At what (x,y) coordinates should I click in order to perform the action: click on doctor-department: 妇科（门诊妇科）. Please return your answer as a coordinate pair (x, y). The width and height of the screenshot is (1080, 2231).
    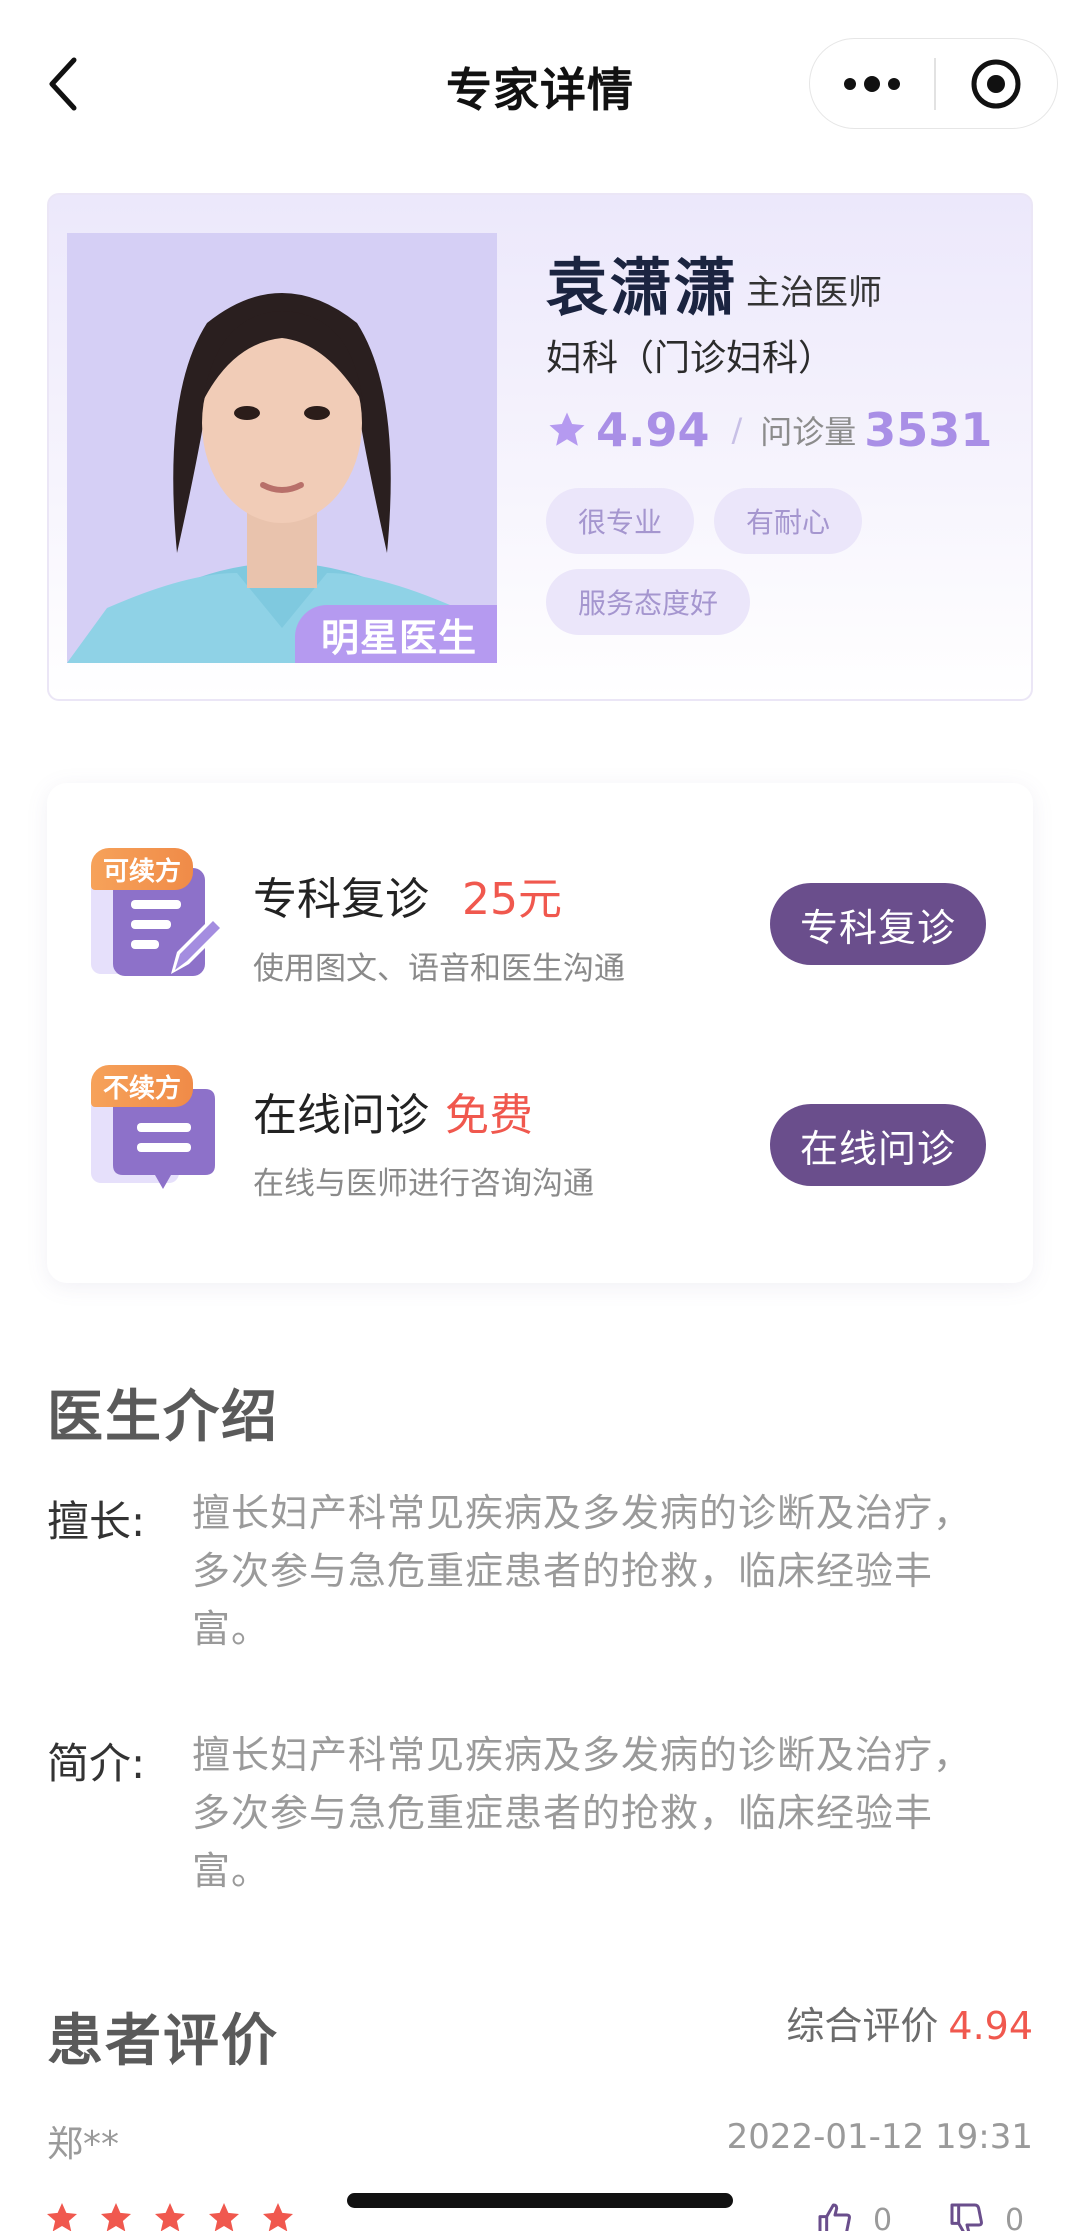
    Looking at the image, I should click on (690, 358).